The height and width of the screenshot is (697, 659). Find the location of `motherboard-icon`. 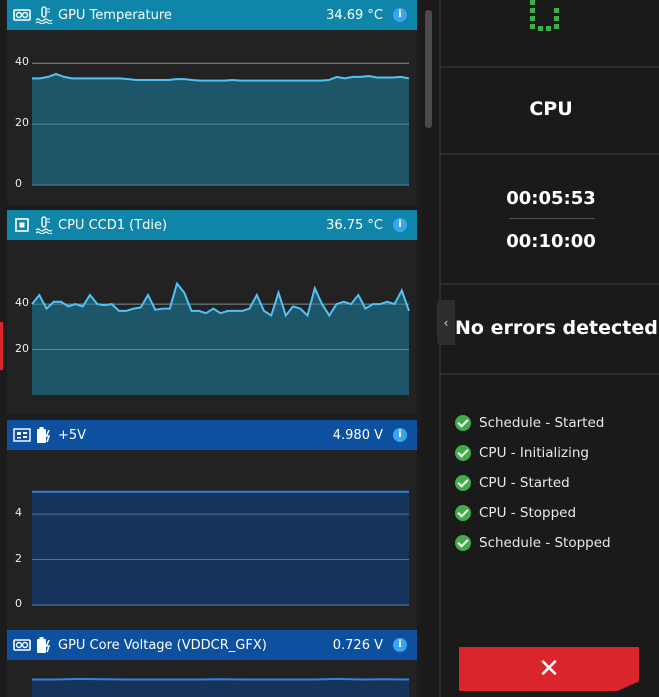

motherboard-icon is located at coordinates (22, 435).